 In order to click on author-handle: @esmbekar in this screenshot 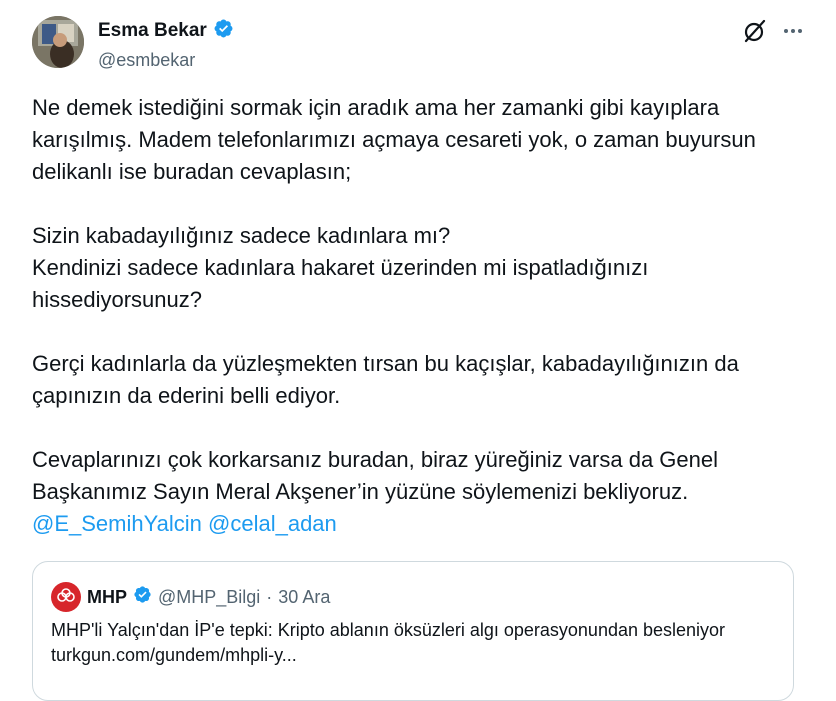, I will do `click(166, 60)`.